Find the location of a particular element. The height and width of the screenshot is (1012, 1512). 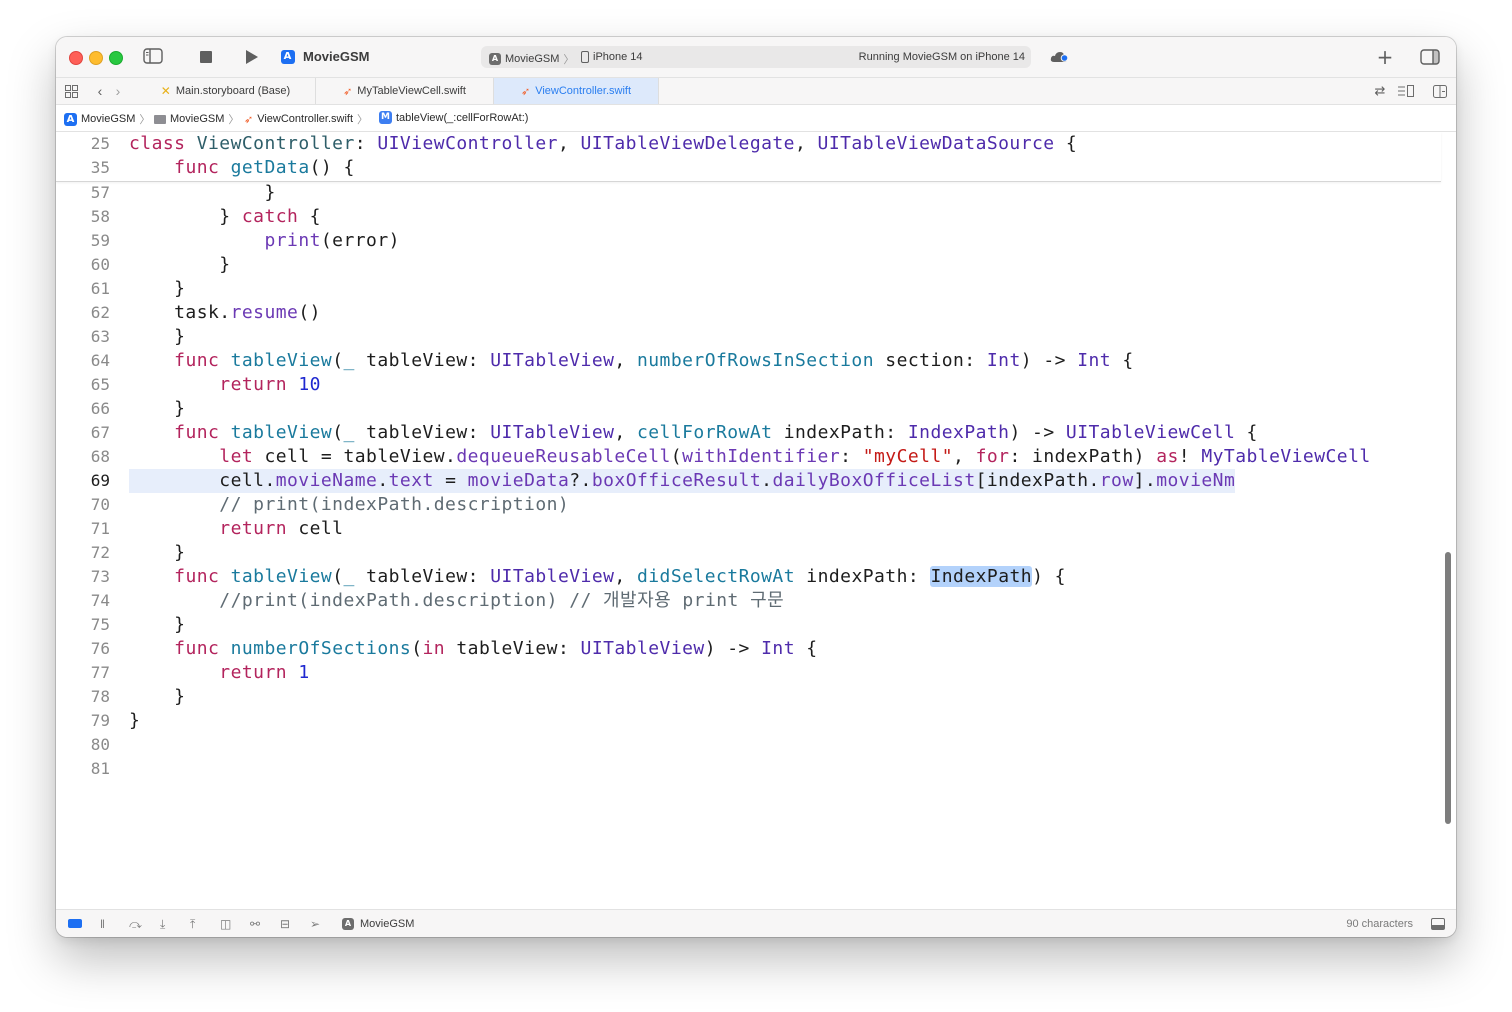

code-line: 62 task.resume() is located at coordinates (748, 313).